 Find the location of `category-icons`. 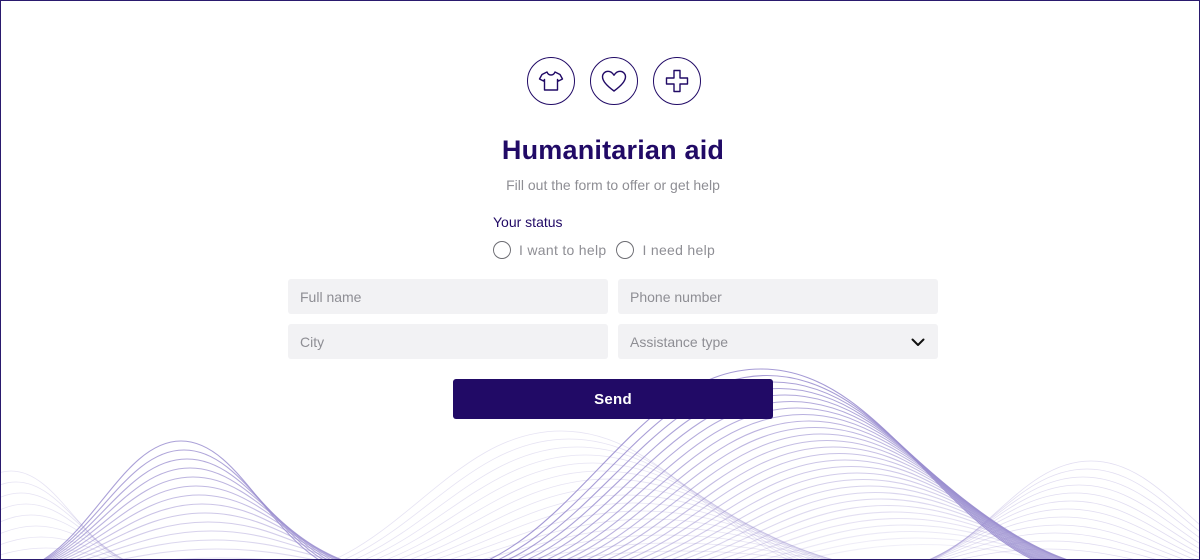

category-icons is located at coordinates (614, 81).